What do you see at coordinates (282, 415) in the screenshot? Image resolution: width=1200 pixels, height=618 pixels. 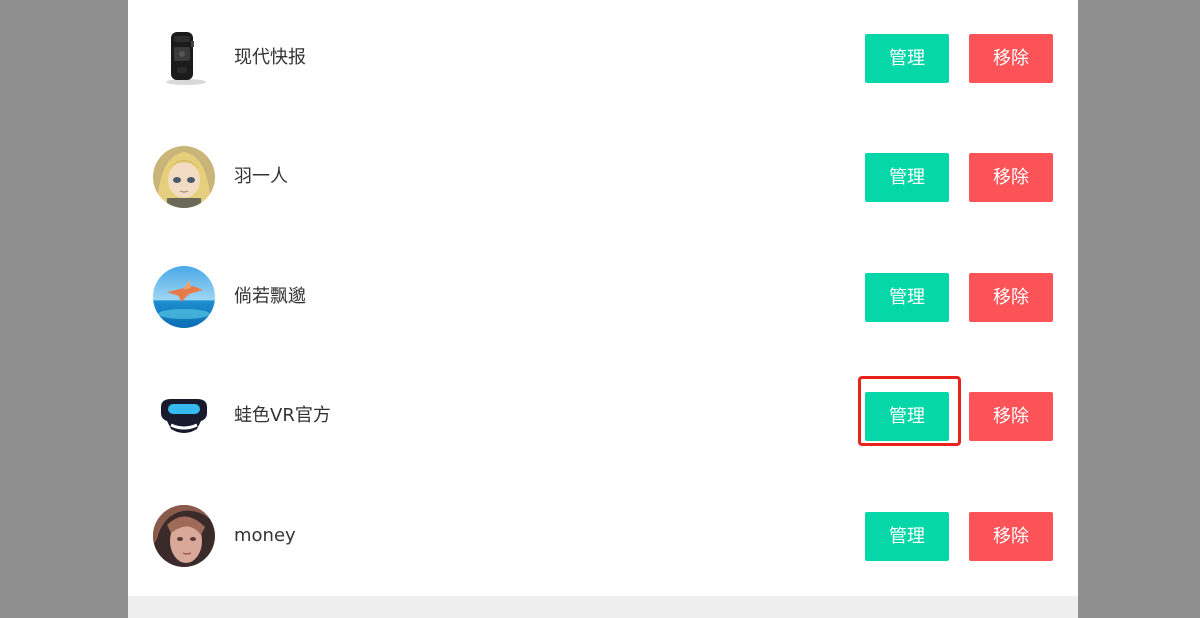 I see `account-name: 蛙色VR官方` at bounding box center [282, 415].